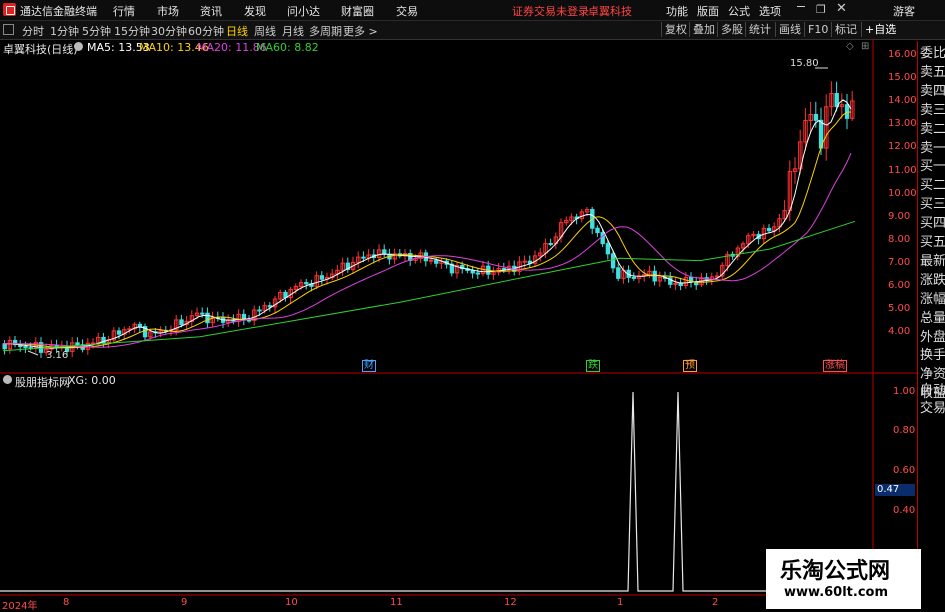 This screenshot has width=945, height=612. Describe the element at coordinates (42, 382) in the screenshot. I see `indicator-title: 股朋指标网` at that location.